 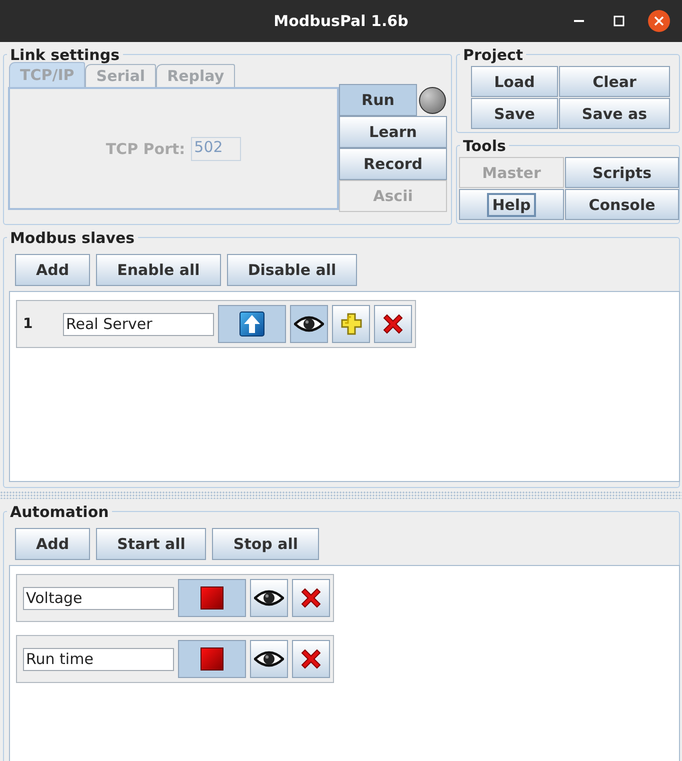 What do you see at coordinates (622, 172) in the screenshot?
I see `tools-button: Scripts` at bounding box center [622, 172].